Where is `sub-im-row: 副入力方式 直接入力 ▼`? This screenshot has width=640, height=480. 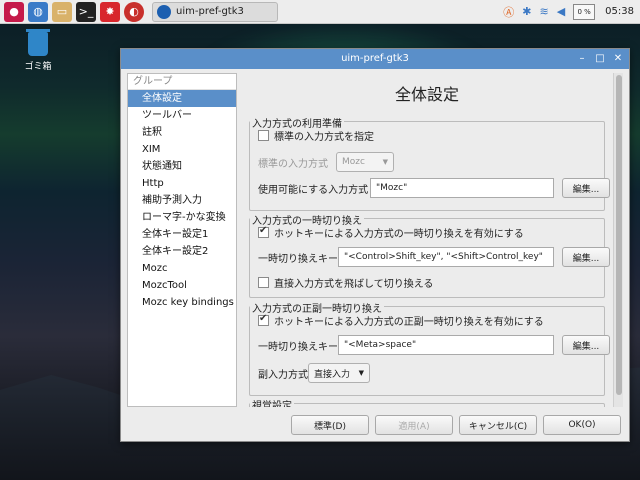 sub-im-row: 副入力方式 直接入力 ▼ is located at coordinates (314, 373).